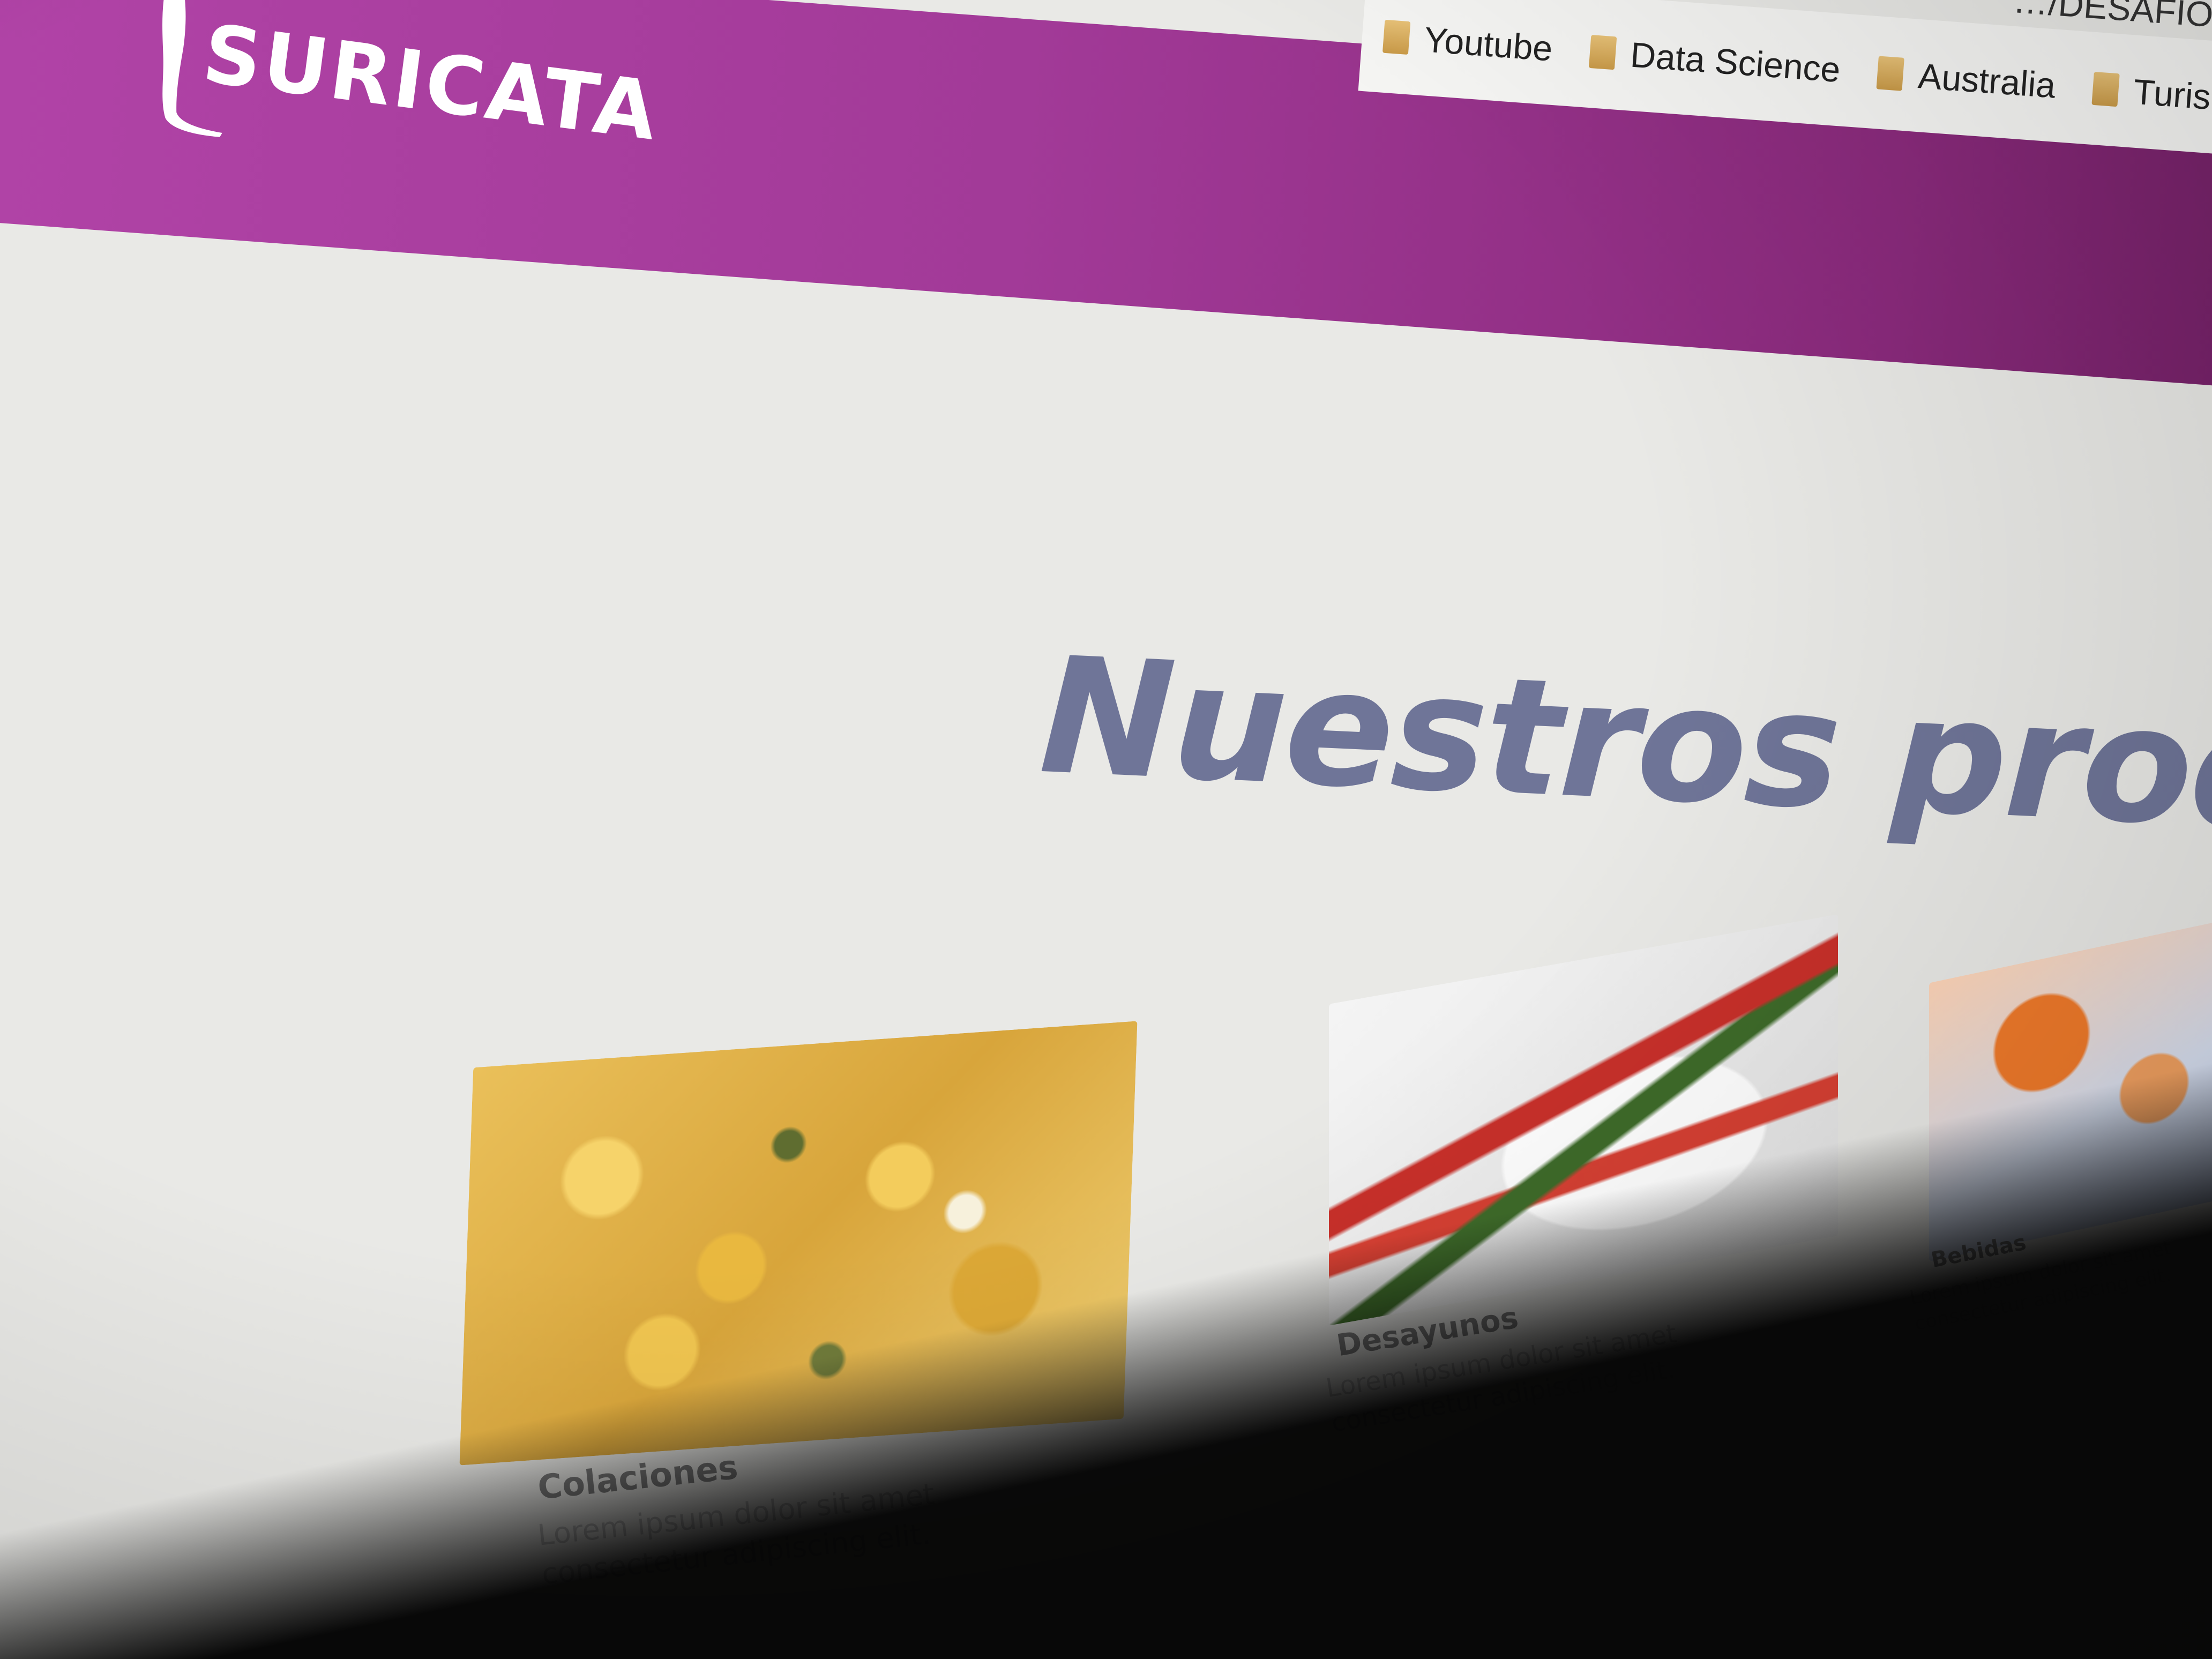 The height and width of the screenshot is (1659, 2212). Describe the element at coordinates (1987, 81) in the screenshot. I see `bookmark-label: Australia` at that location.